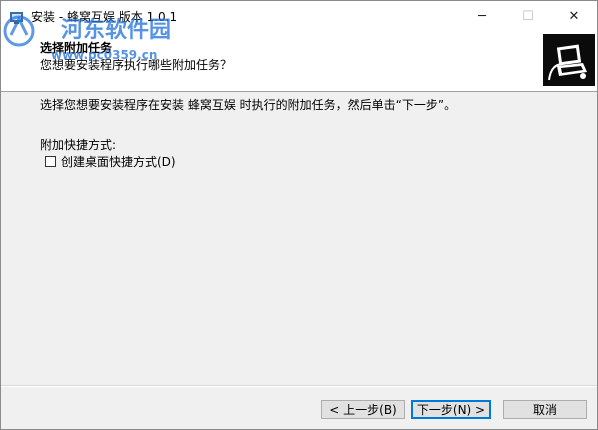 This screenshot has height=430, width=598. What do you see at coordinates (248, 105) in the screenshot?
I see `instruction-text: 选择您想要安装程序在安装 蜂窝互娱 时执行的附加任务，然后单击“下一步”。` at bounding box center [248, 105].